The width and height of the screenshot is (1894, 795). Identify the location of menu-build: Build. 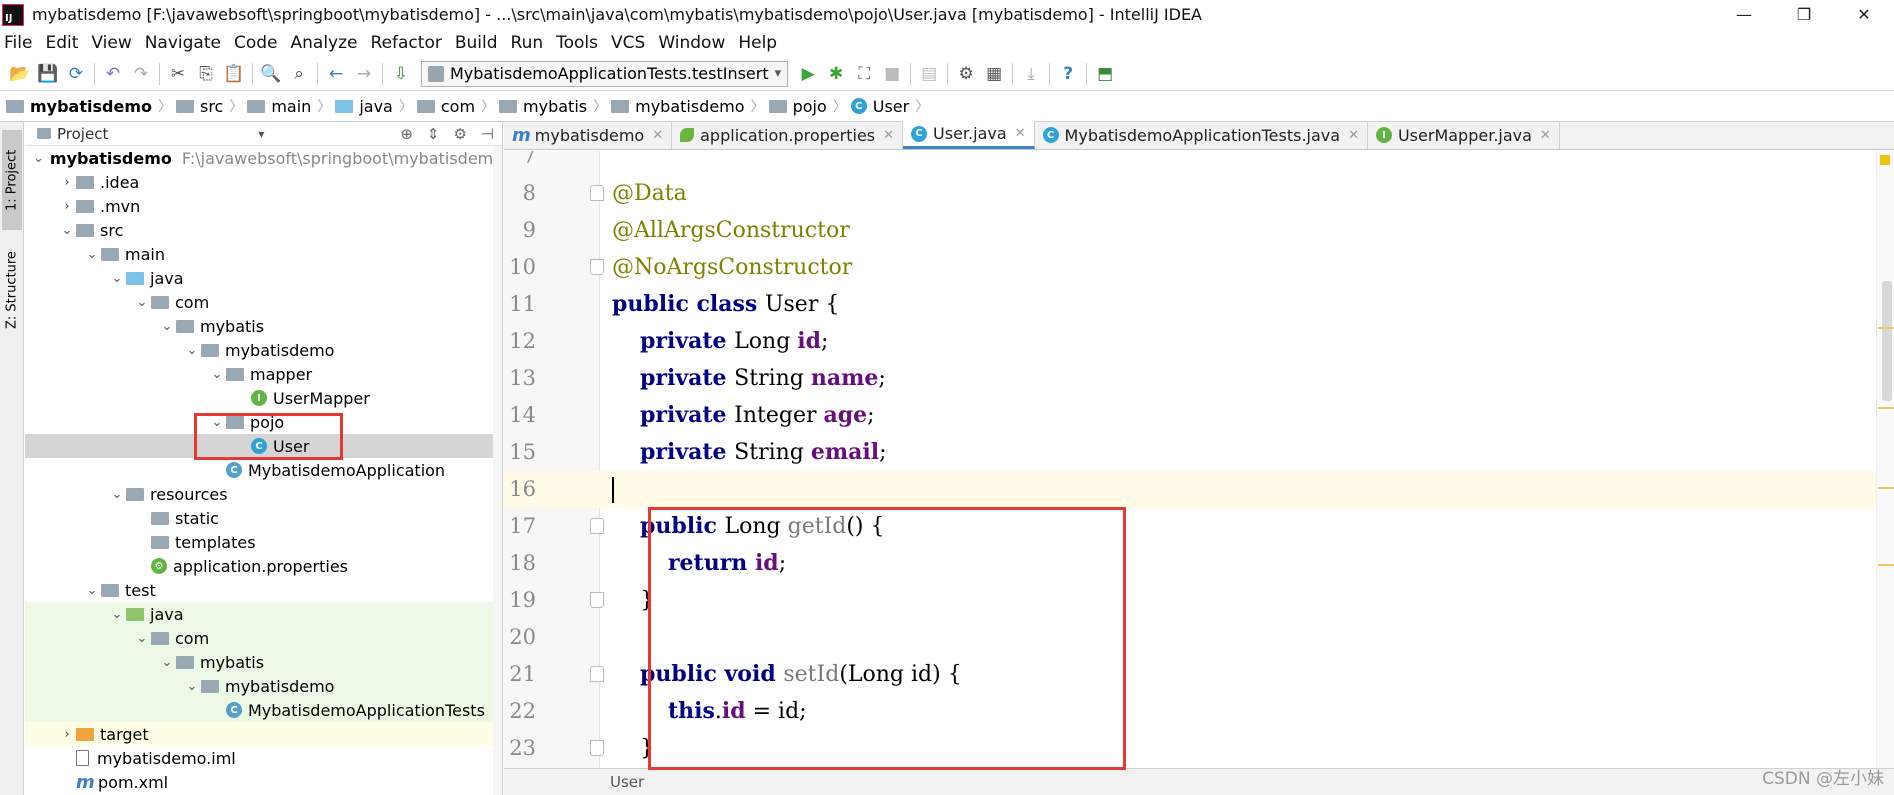
(476, 43).